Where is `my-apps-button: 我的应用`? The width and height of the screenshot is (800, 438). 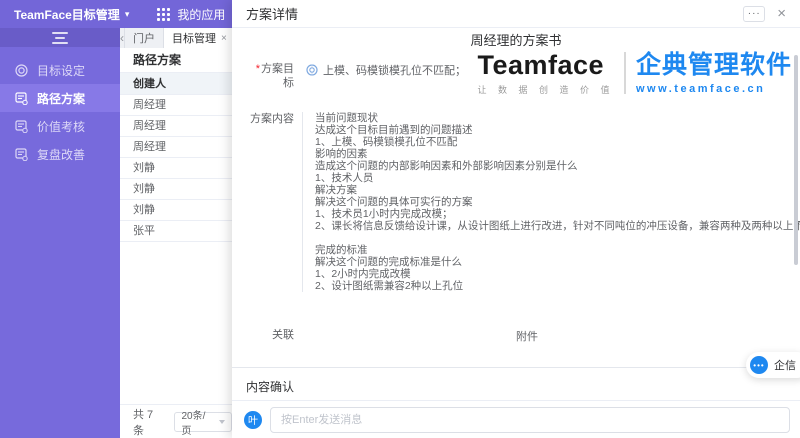
my-apps-button: 我的应用 is located at coordinates (201, 14).